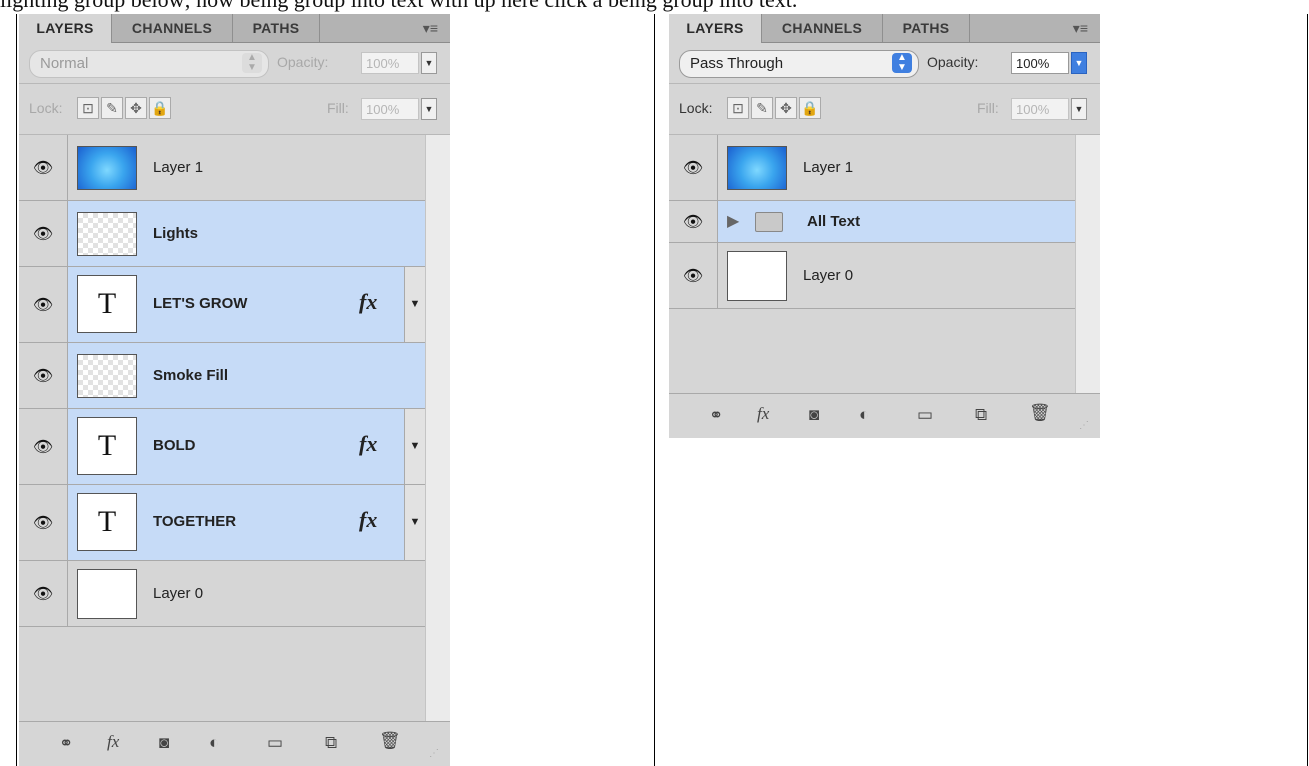 The height and width of the screenshot is (766, 1309). What do you see at coordinates (988, 108) in the screenshot?
I see `fill-label: Fill:` at bounding box center [988, 108].